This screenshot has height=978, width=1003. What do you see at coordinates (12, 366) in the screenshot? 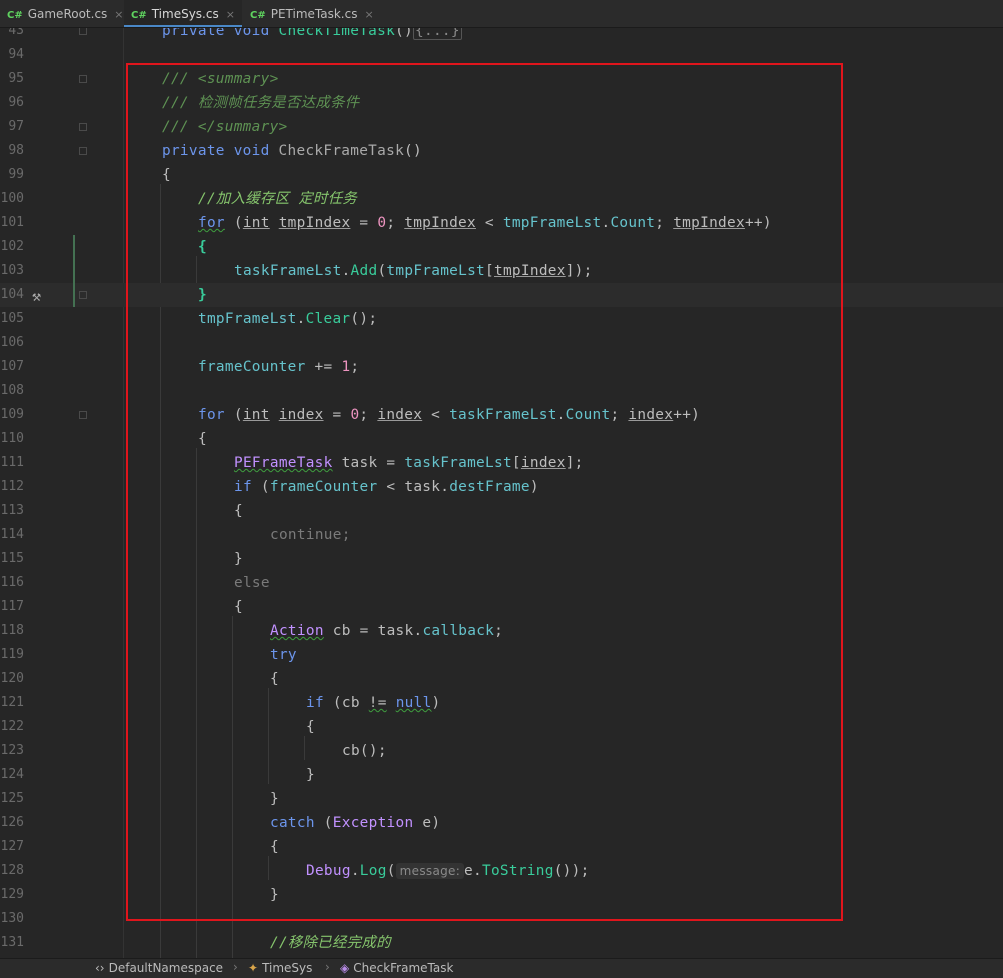
I see `line-number: 107` at bounding box center [12, 366].